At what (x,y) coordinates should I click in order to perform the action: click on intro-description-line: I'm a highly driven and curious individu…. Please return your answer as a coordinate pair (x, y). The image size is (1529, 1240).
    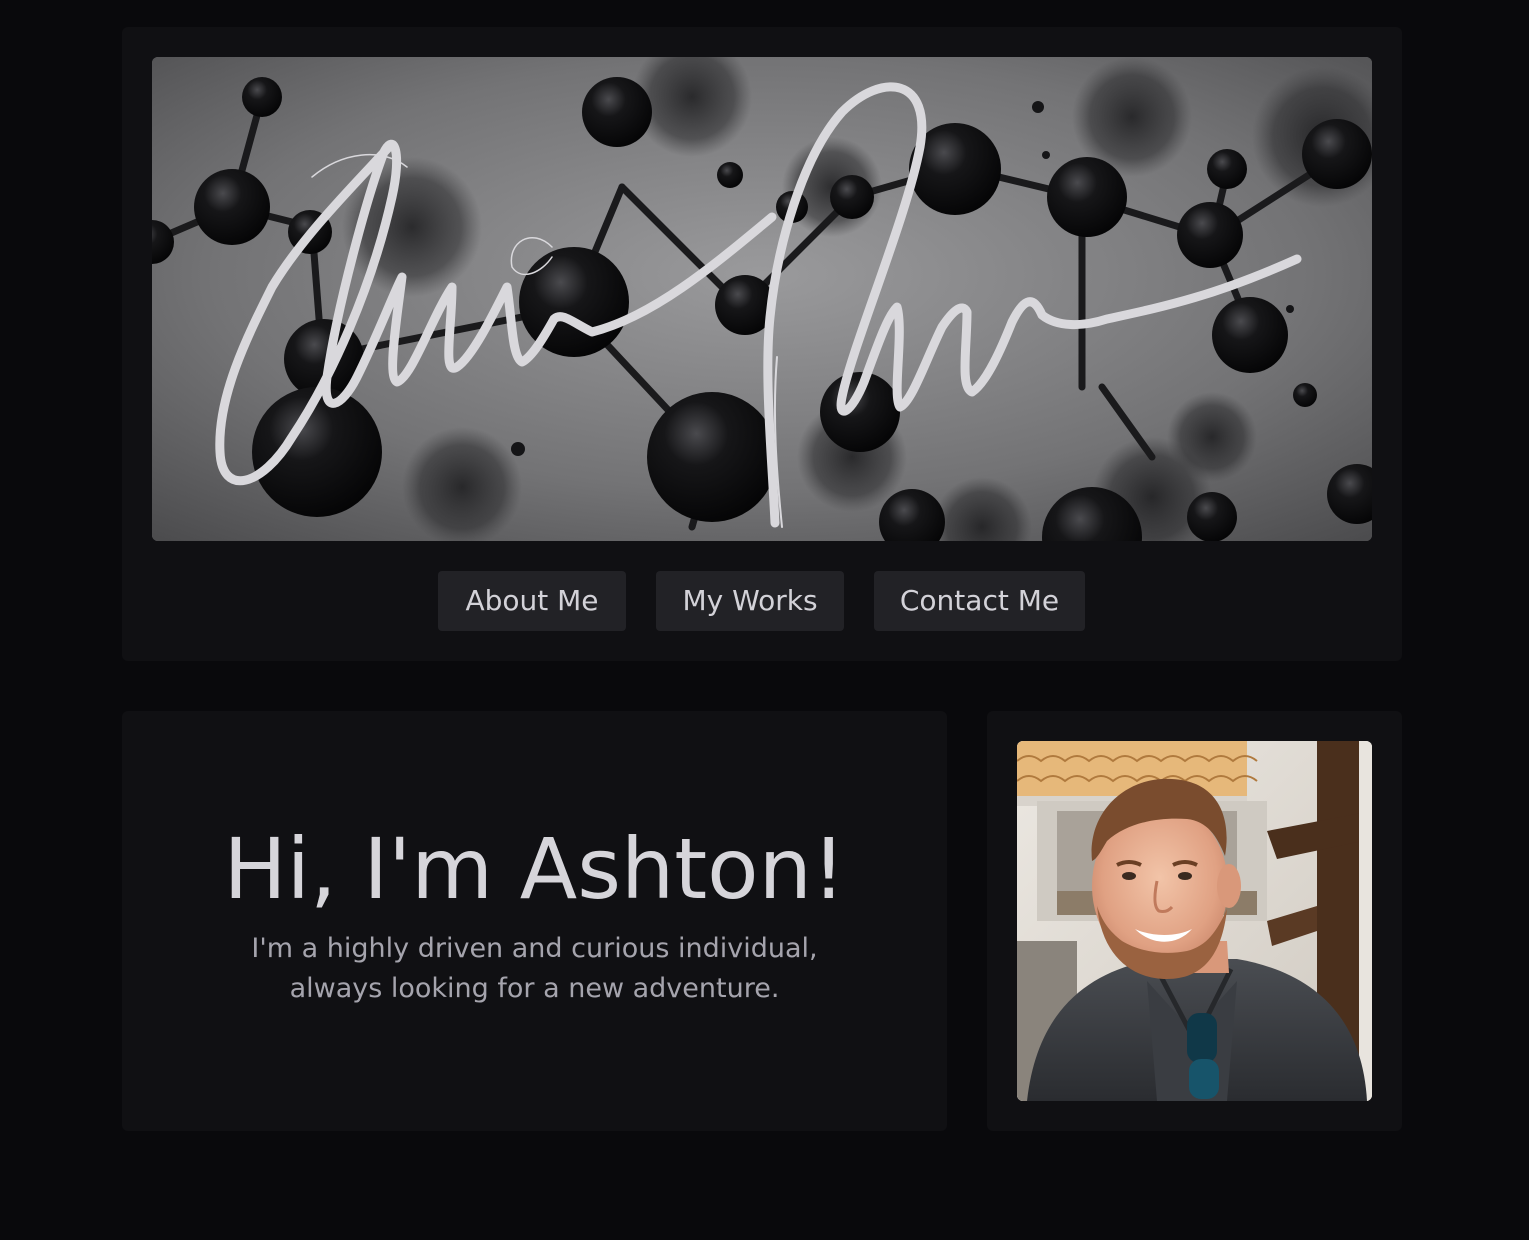
    Looking at the image, I should click on (534, 948).